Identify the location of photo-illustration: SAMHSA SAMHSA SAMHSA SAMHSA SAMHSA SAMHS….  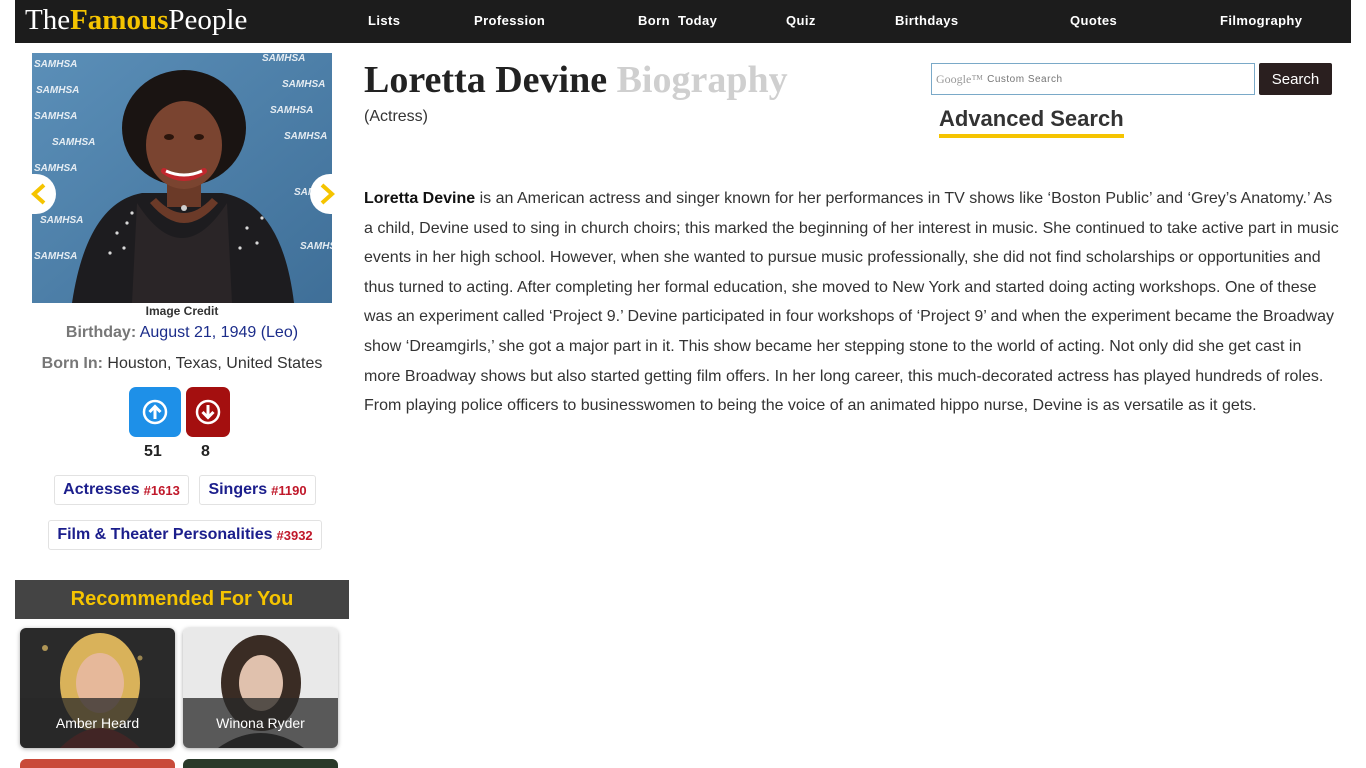
(182, 178).